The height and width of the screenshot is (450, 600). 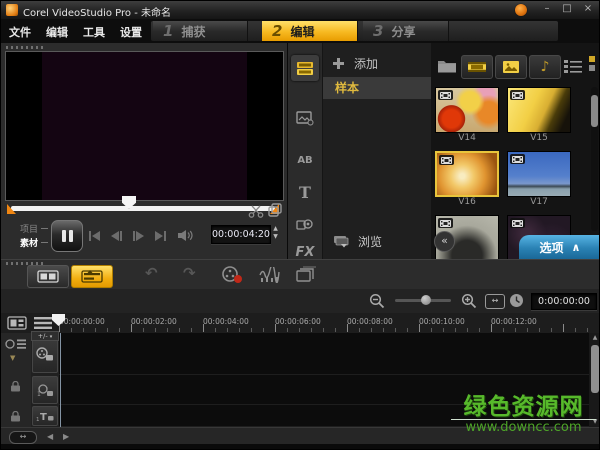 What do you see at coordinates (539, 174) in the screenshot?
I see `thumbnail-v17` at bounding box center [539, 174].